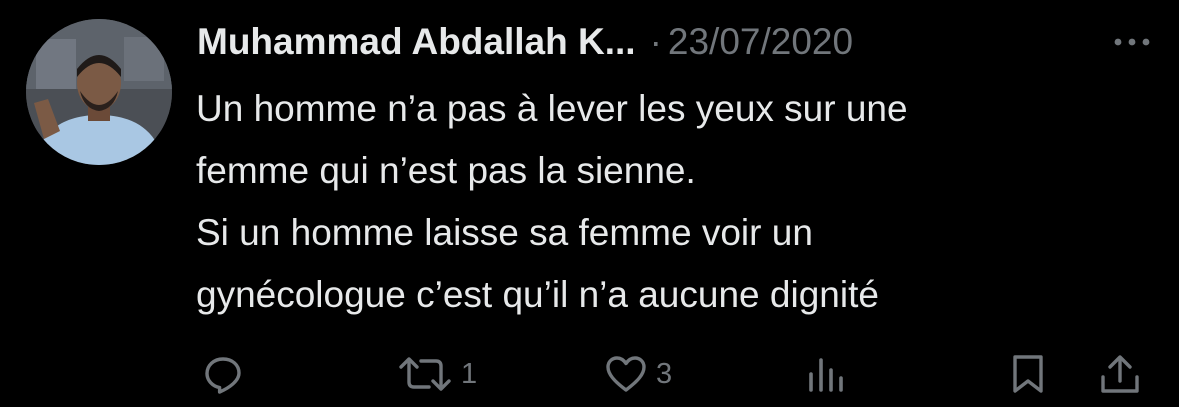 The height and width of the screenshot is (407, 1179). What do you see at coordinates (504, 232) in the screenshot?
I see `tweet-text-line: Si un homme laisse sa femme voir un` at bounding box center [504, 232].